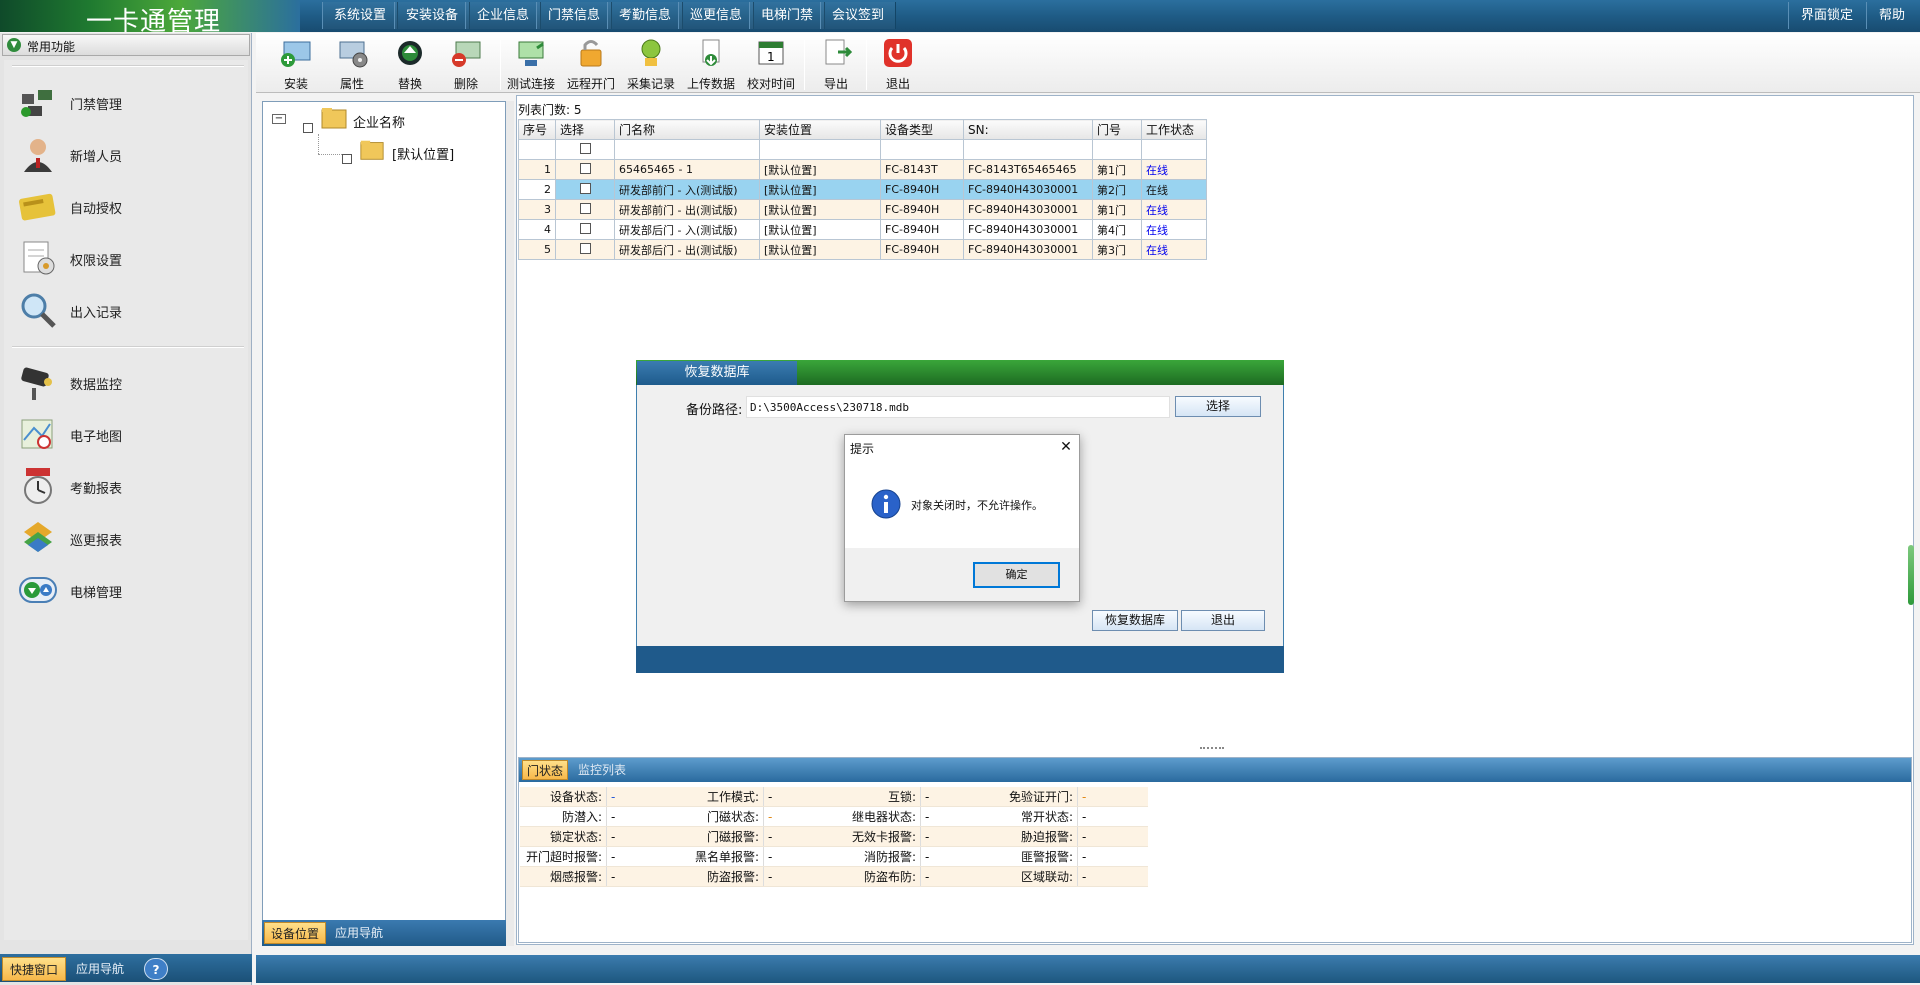 The width and height of the screenshot is (1920, 985). What do you see at coordinates (898, 64) in the screenshot?
I see `exit-button: 退出` at bounding box center [898, 64].